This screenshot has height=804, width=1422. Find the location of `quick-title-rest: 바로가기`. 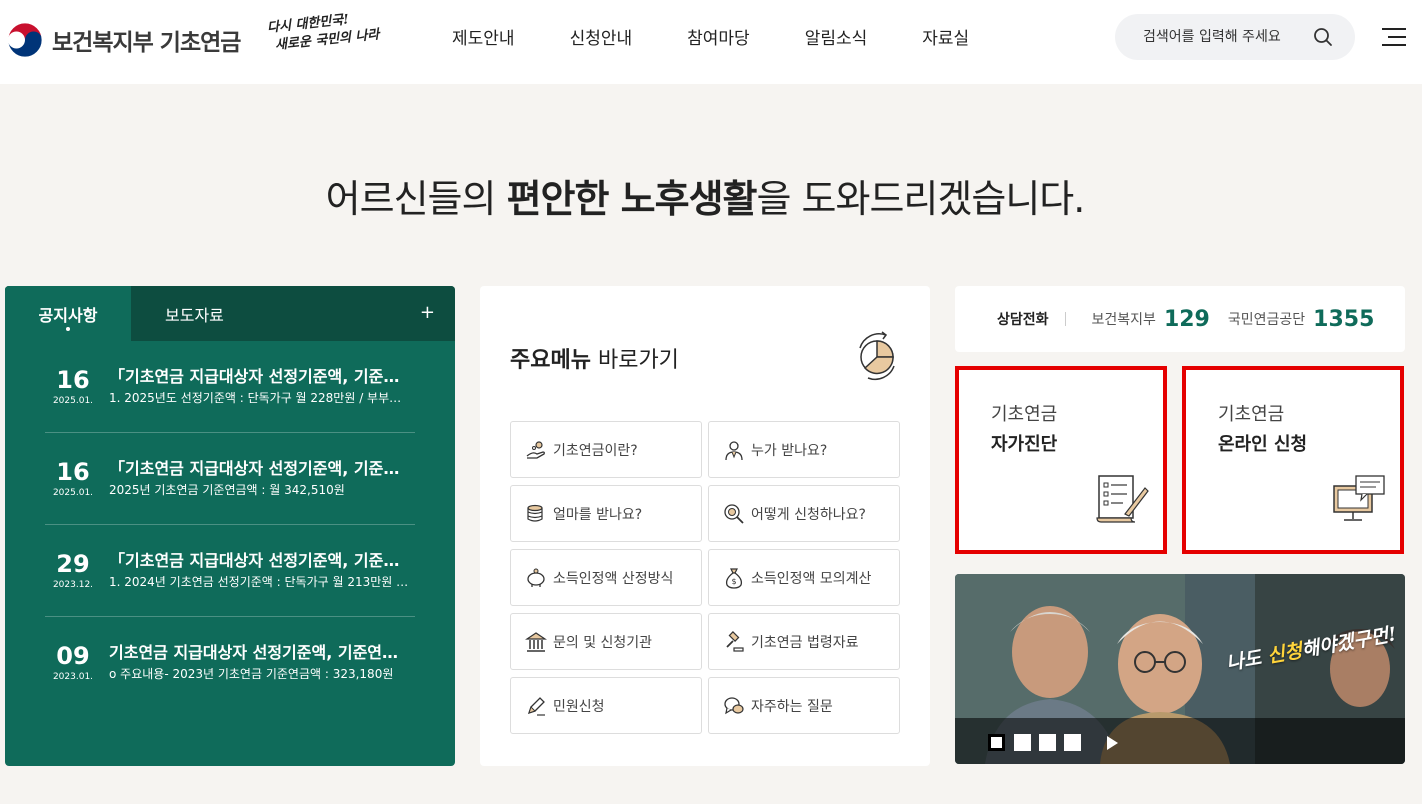

quick-title-rest: 바로가기 is located at coordinates (634, 360).